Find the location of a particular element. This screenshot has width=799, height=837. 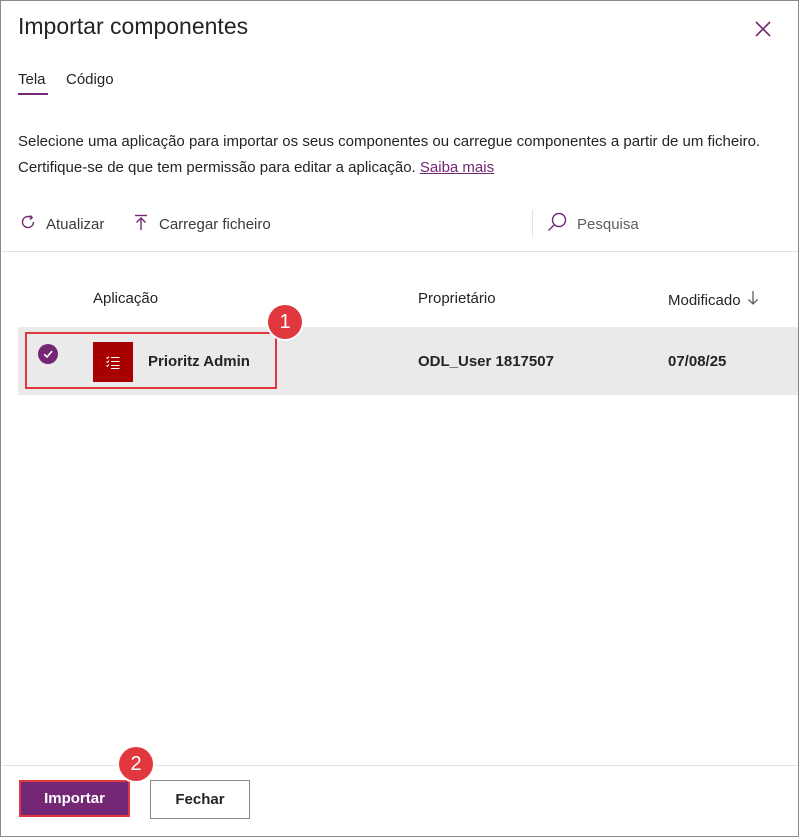

close-button: Fechar is located at coordinates (200, 799).